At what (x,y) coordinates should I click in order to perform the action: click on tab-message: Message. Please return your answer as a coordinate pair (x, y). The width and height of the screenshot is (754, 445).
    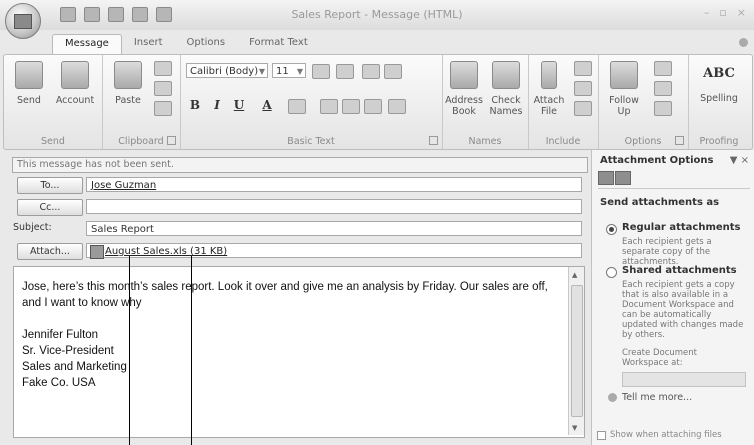
    Looking at the image, I should click on (87, 44).